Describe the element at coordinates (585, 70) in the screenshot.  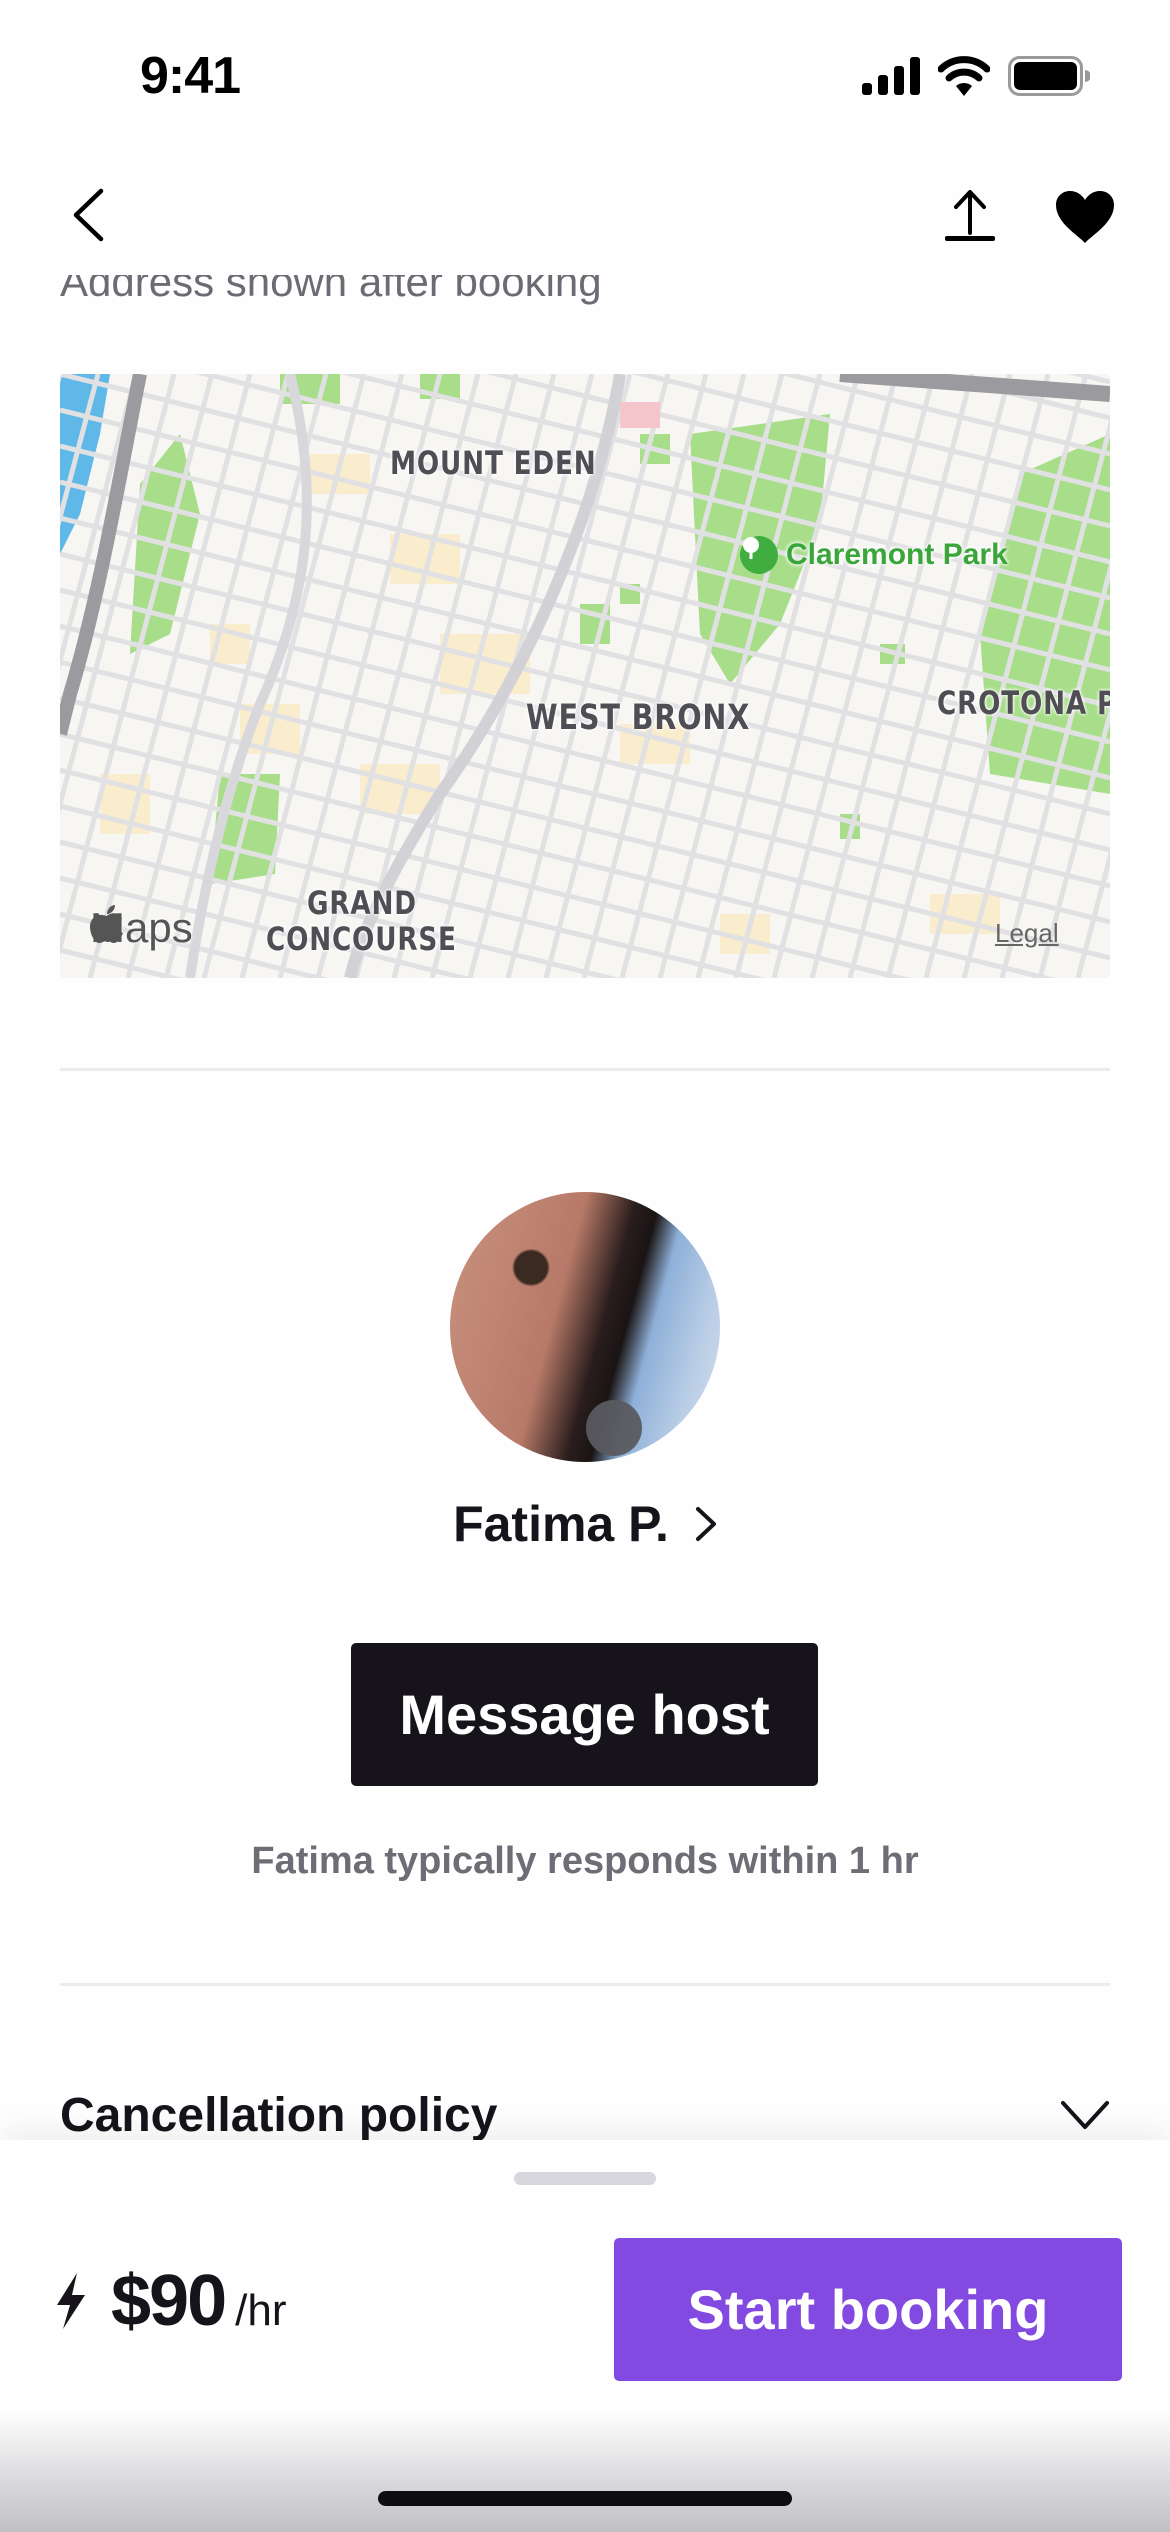
I see `status-bar: 9:41` at that location.